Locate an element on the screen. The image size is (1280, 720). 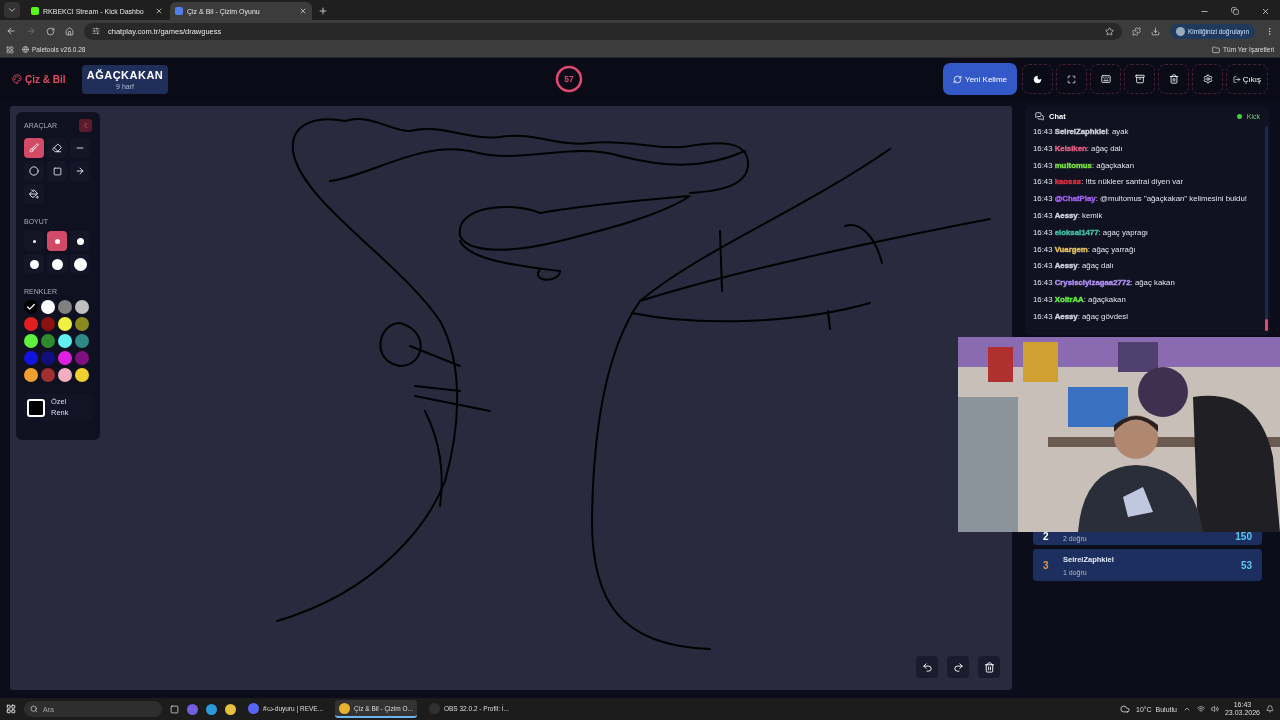
archive-button is located at coordinates (1139, 79).